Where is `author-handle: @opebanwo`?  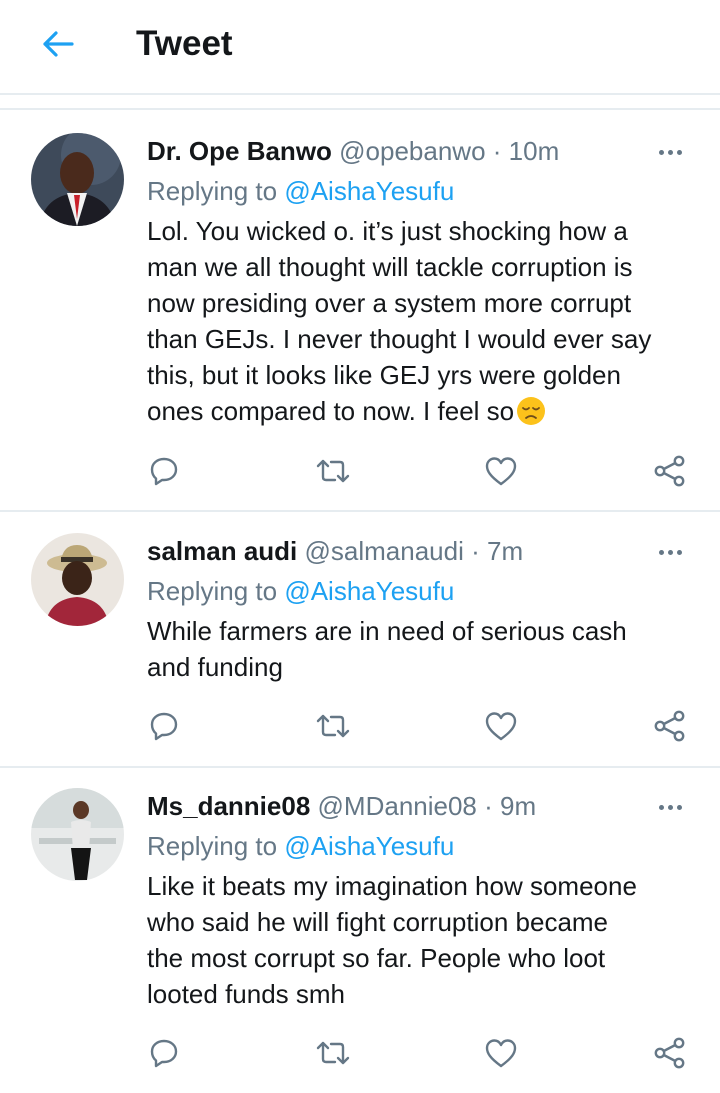 author-handle: @opebanwo is located at coordinates (412, 151).